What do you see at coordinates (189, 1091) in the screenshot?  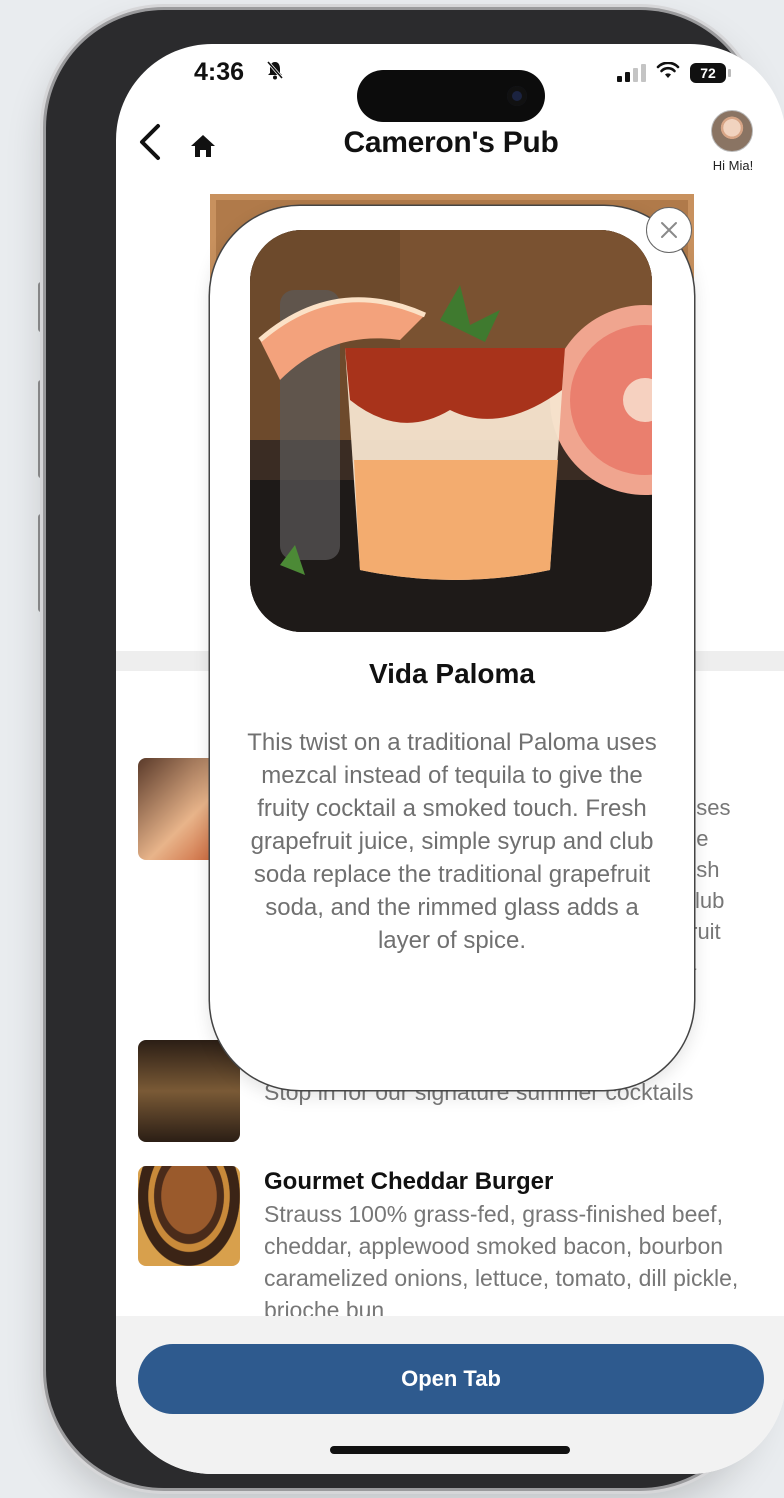 I see `summer-cocktails-thumbnail` at bounding box center [189, 1091].